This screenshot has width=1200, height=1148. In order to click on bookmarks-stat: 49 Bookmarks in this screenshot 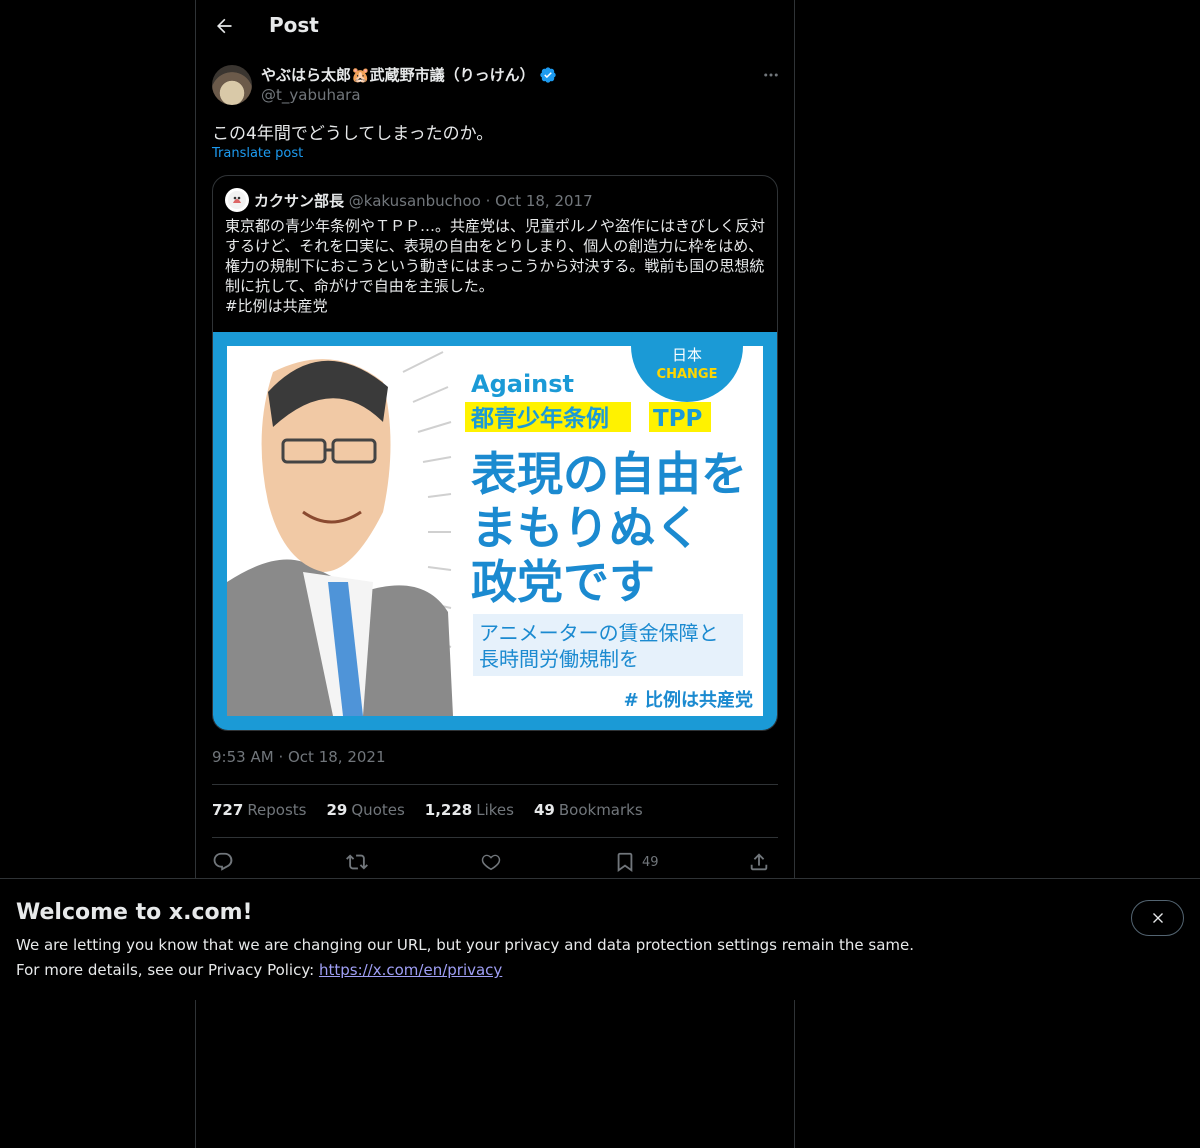, I will do `click(588, 810)`.